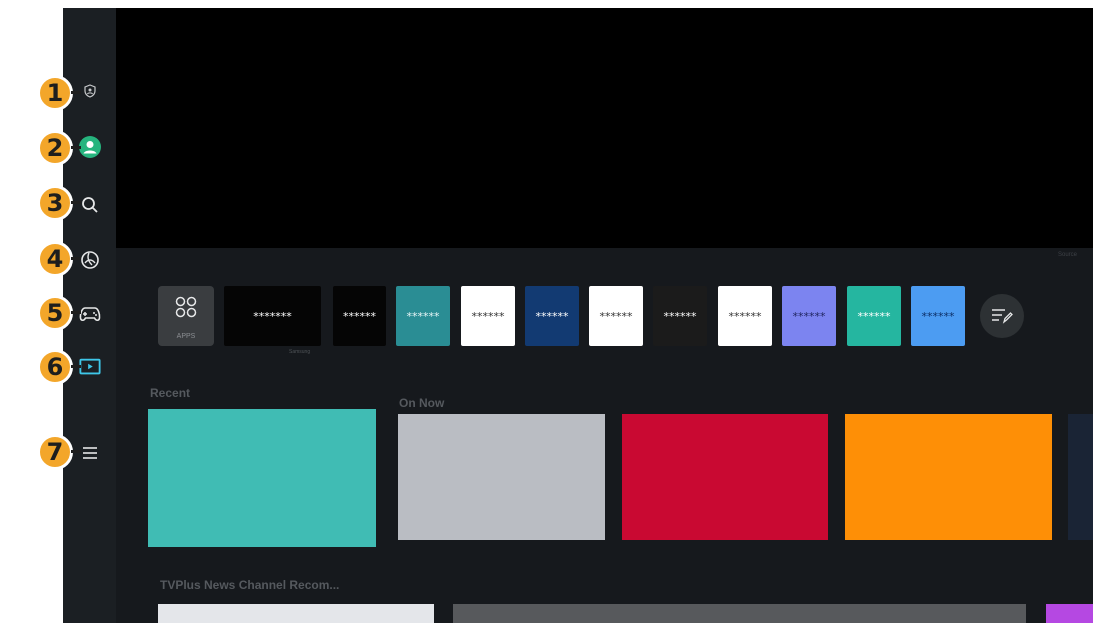 The image size is (1100, 623). Describe the element at coordinates (55, 259) in the screenshot. I see `callout-number: 4` at that location.